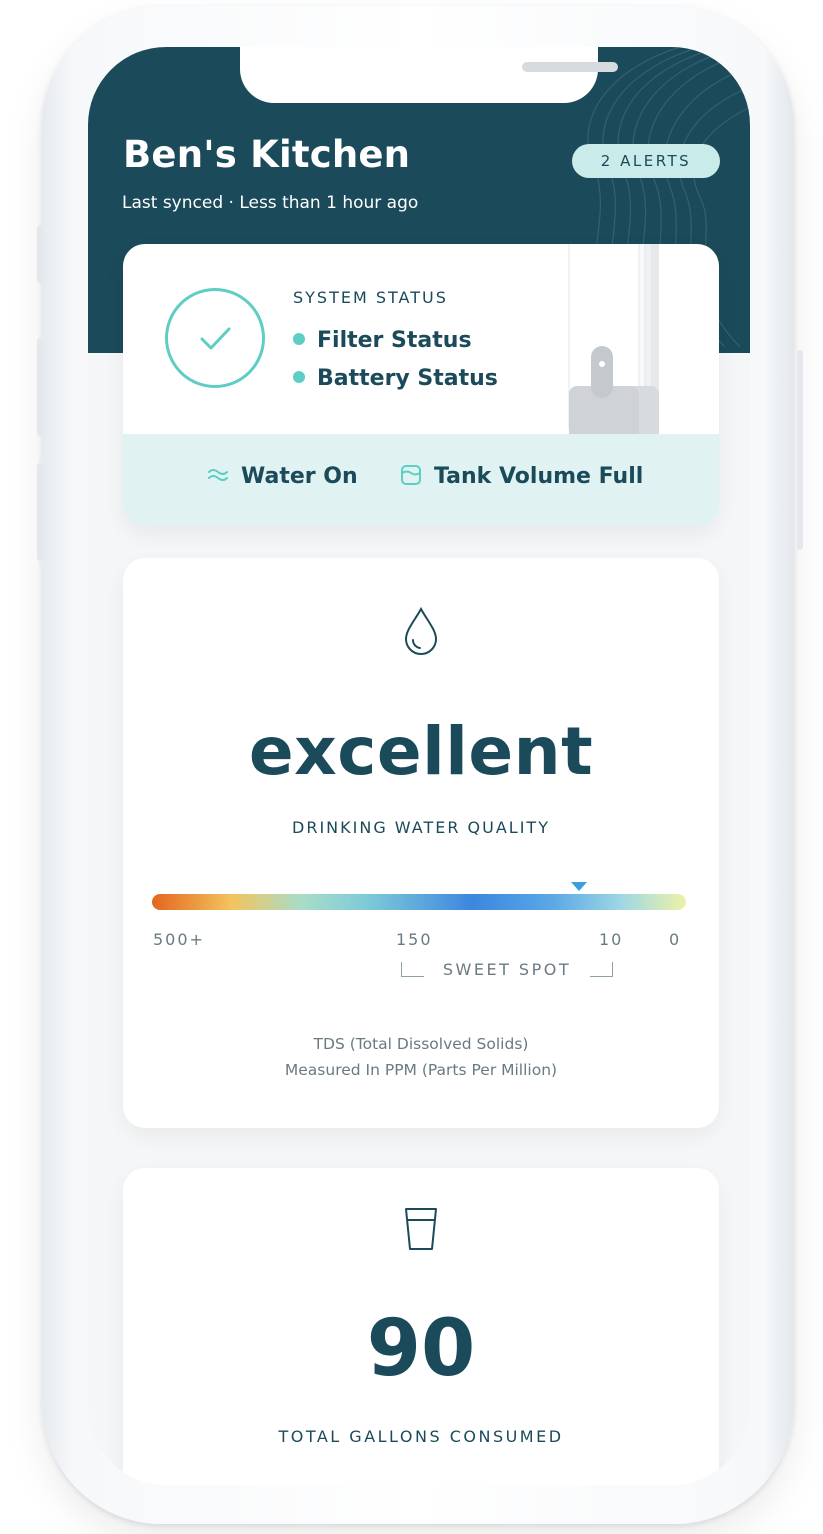  Describe the element at coordinates (370, 297) in the screenshot. I see `system-status-label: SYSTEM STATUS` at that location.